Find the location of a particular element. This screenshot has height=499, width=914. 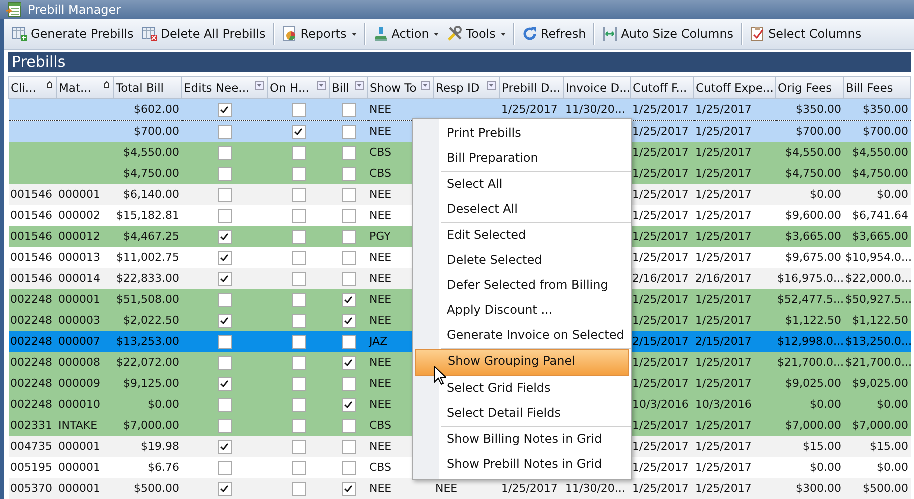

column-header: Show To is located at coordinates (401, 87).